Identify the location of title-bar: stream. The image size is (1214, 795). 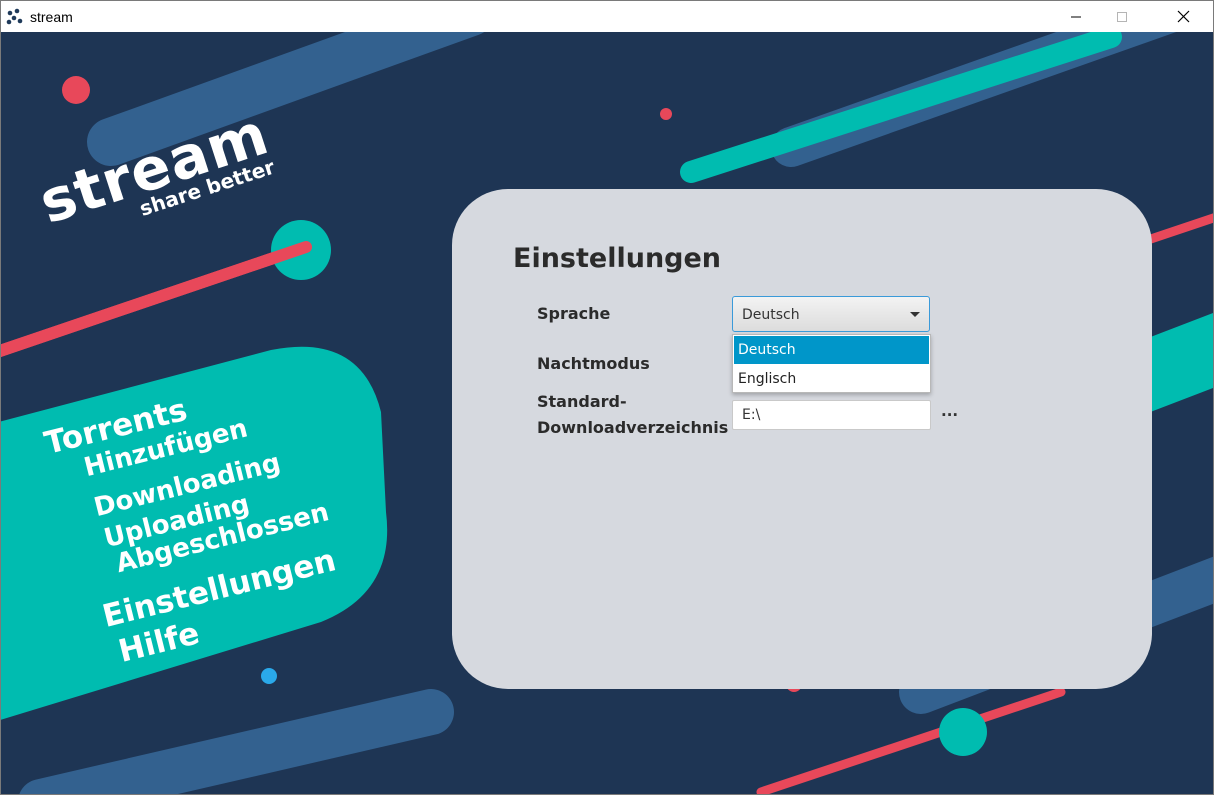
(607, 16).